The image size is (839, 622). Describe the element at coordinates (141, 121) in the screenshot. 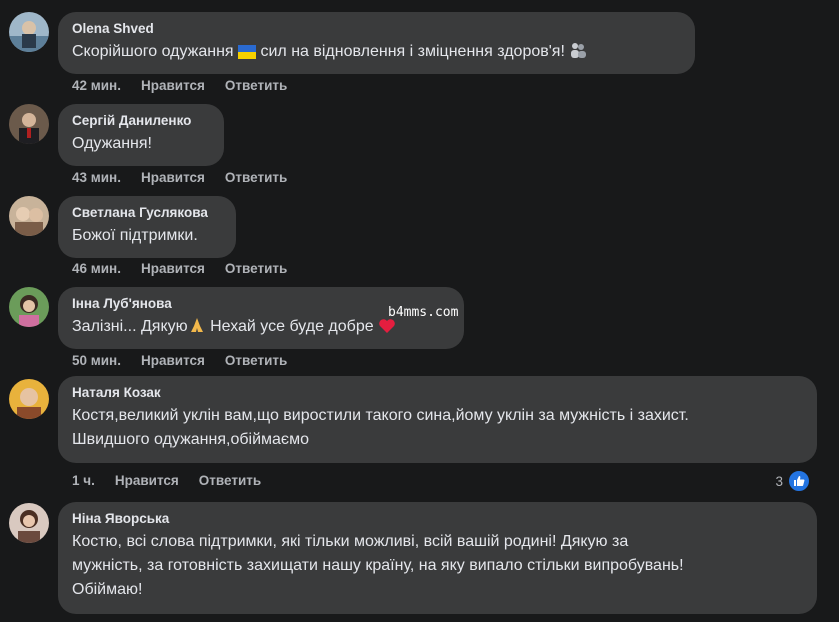

I see `comment-author: Сергій Даниленко` at that location.